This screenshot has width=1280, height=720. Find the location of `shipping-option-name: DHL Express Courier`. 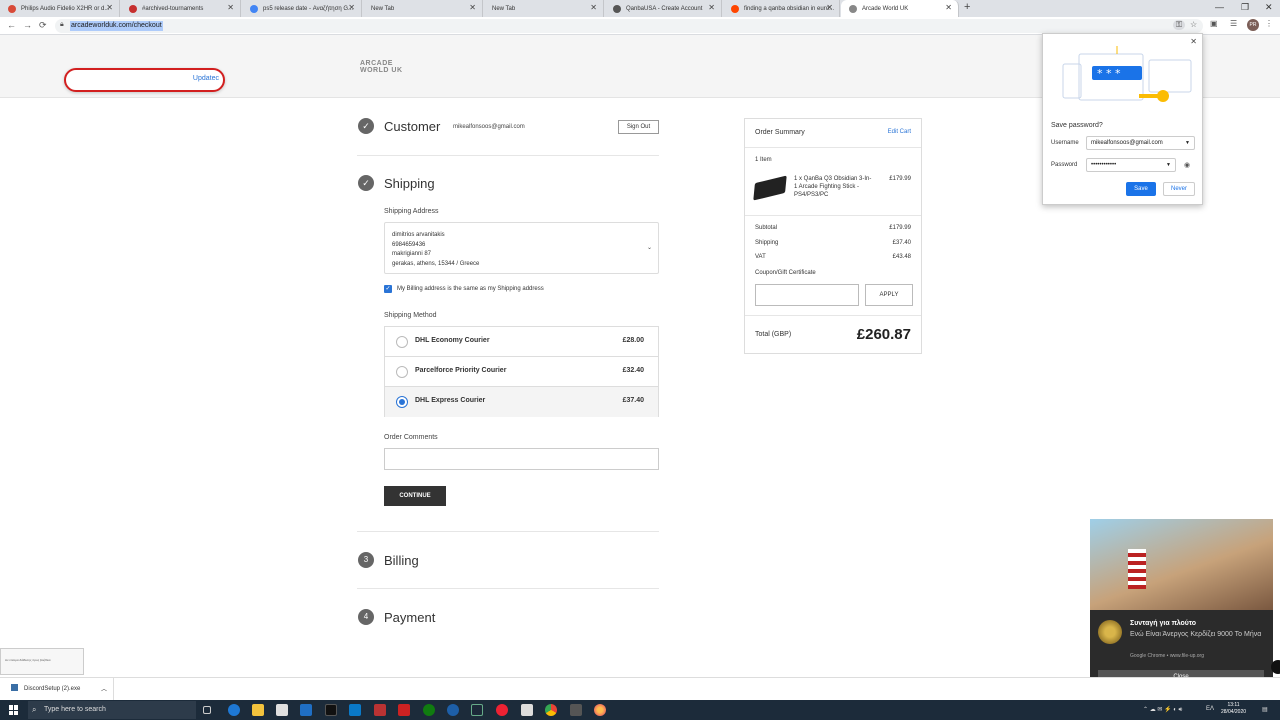

shipping-option-name: DHL Express Courier is located at coordinates (450, 400).